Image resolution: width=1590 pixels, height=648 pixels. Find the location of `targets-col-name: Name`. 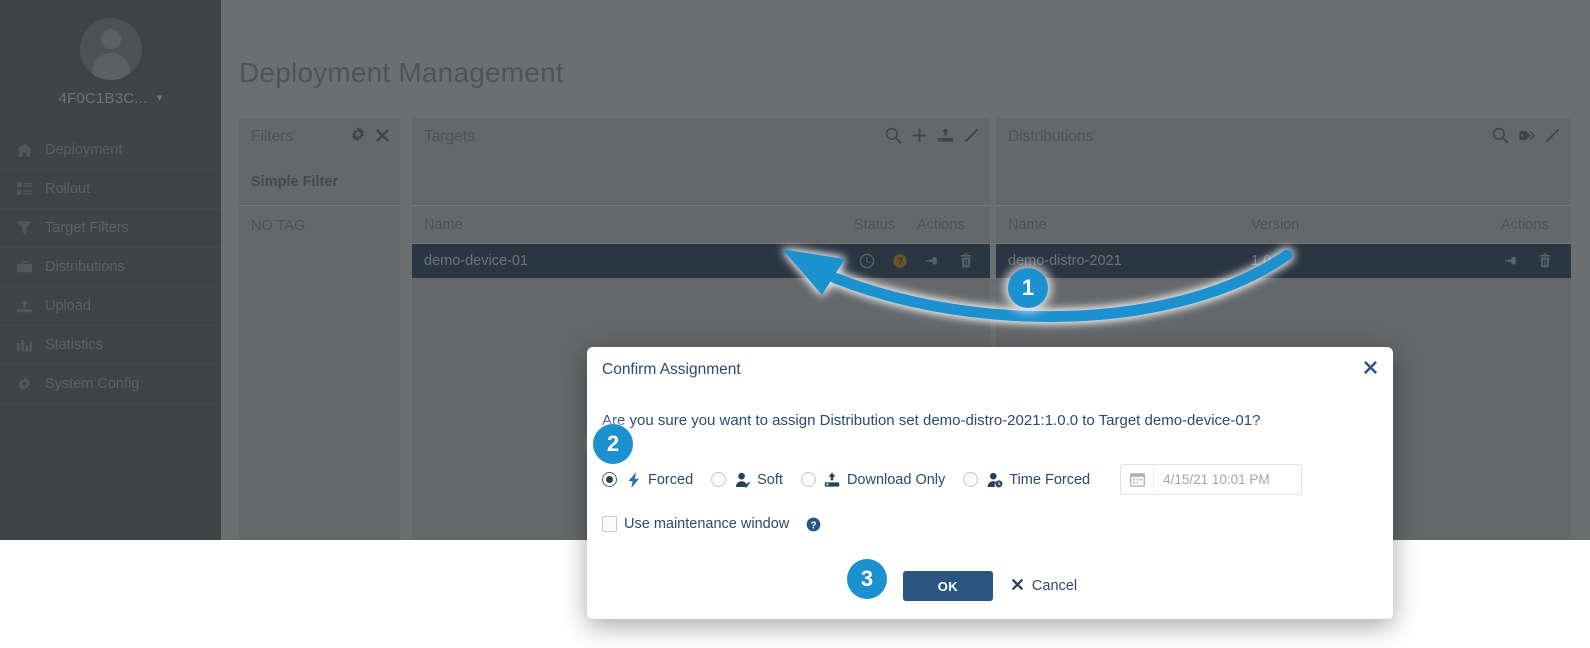

targets-col-name: Name is located at coordinates (443, 224).